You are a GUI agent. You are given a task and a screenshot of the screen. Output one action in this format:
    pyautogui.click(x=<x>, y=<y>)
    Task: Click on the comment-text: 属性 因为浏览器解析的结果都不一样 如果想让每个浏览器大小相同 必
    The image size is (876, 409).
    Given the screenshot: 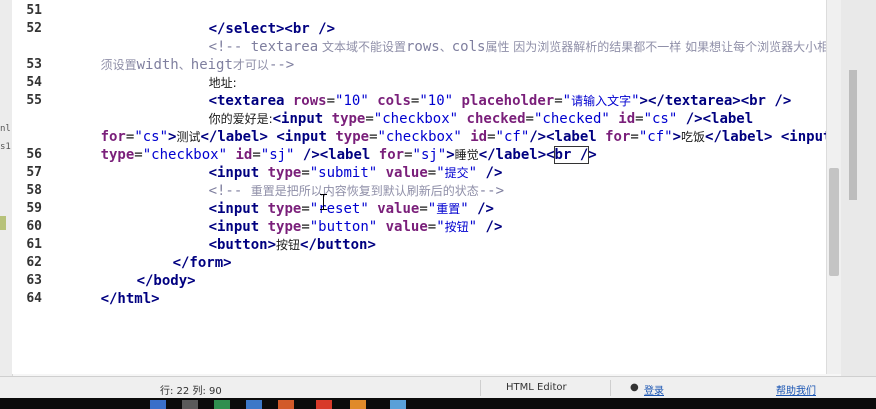 What is the action you would take?
    pyautogui.click(x=657, y=47)
    